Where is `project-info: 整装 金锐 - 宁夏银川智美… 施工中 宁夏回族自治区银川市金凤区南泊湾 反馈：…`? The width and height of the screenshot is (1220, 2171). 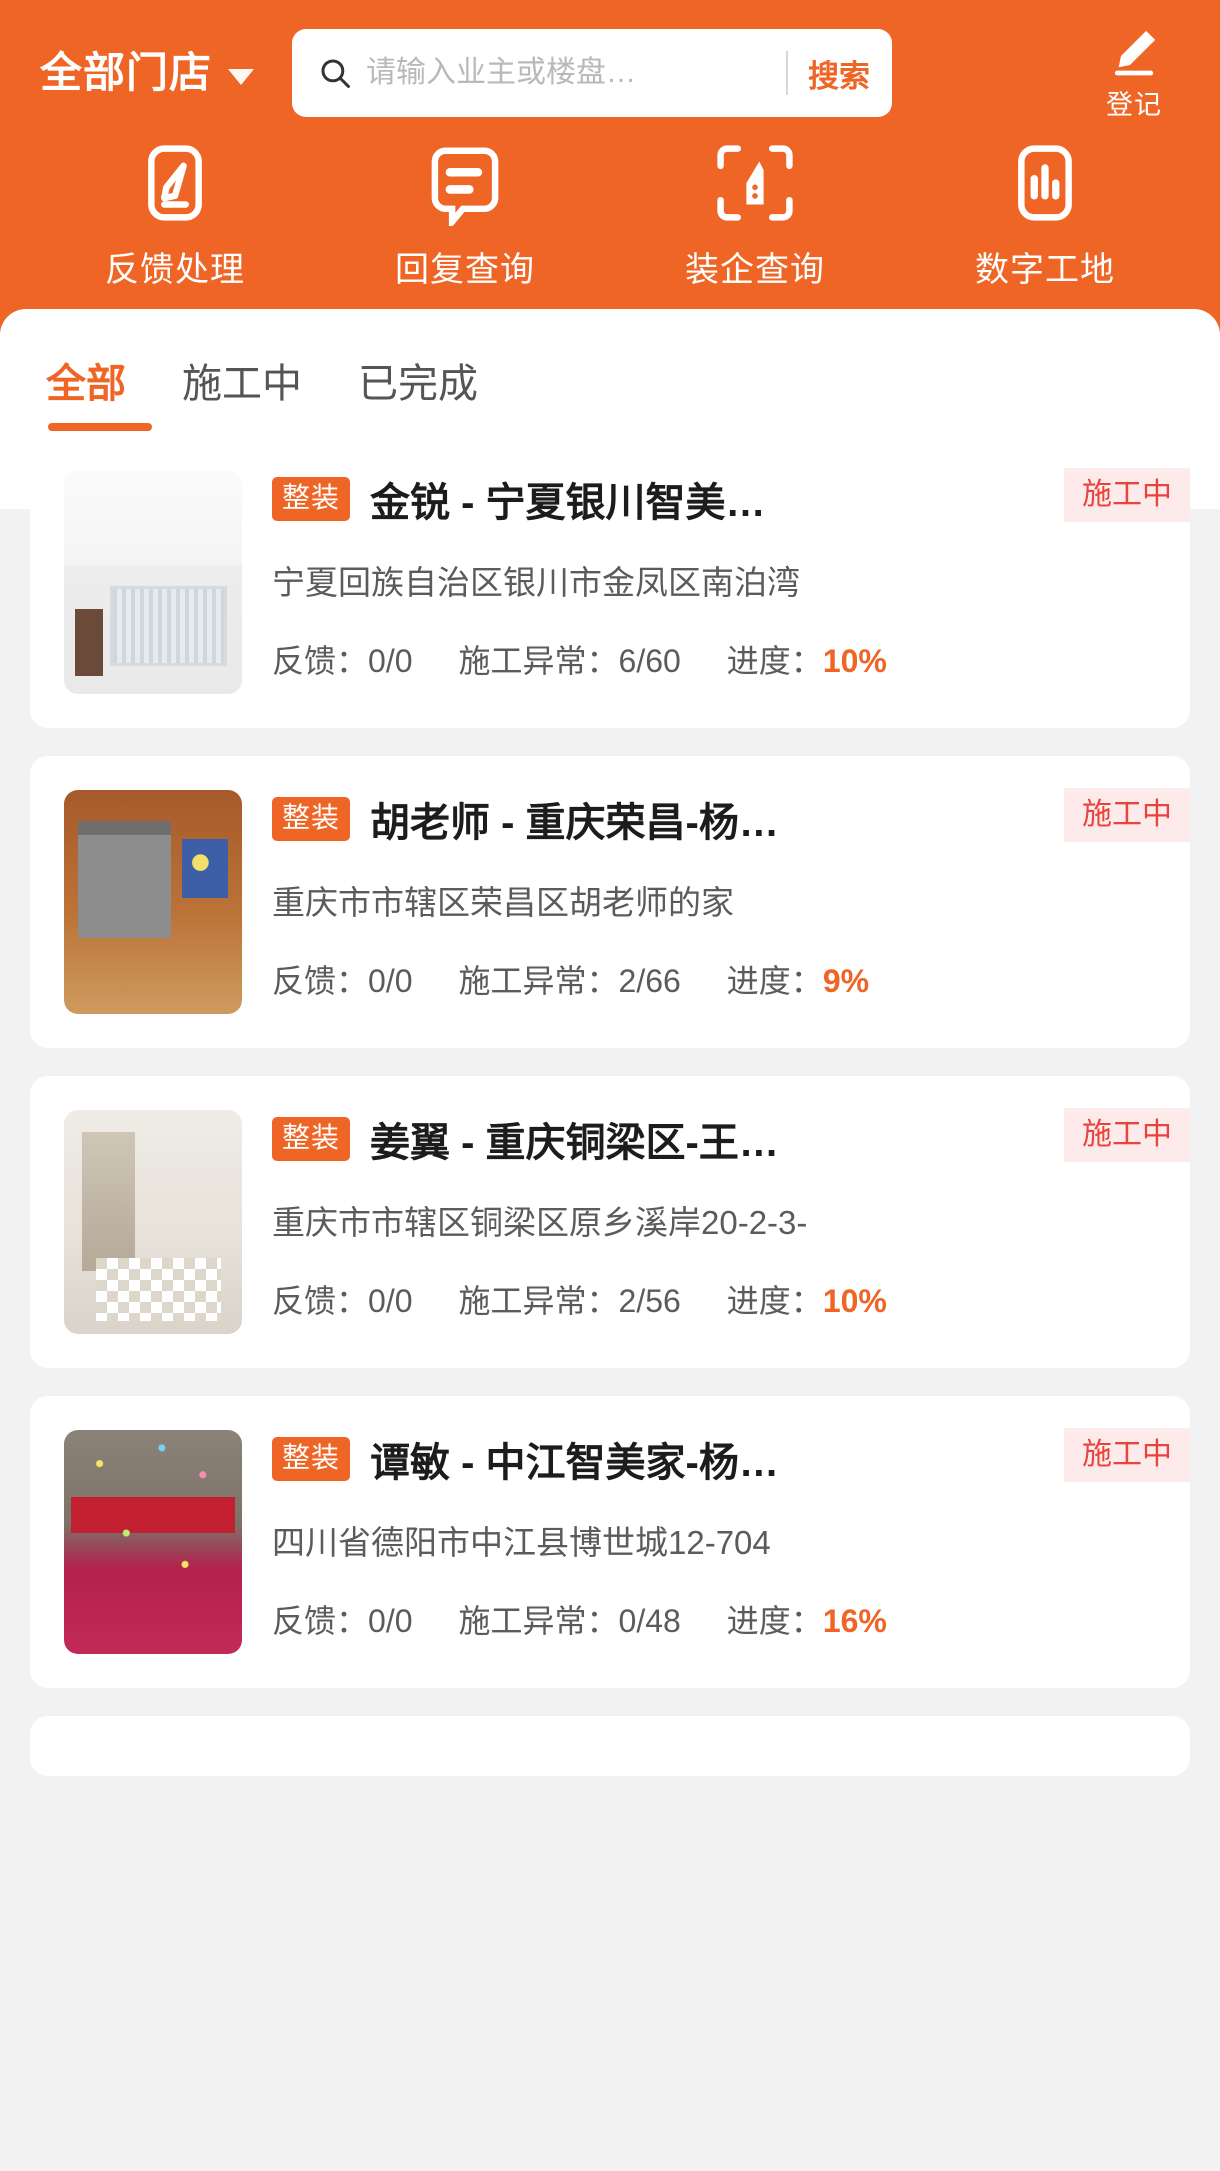
project-info: 整装 金锐 - 宁夏银川智美… 施工中 宁夏回族自治区银川市金凤区南泊湾 反馈：… is located at coordinates (731, 581).